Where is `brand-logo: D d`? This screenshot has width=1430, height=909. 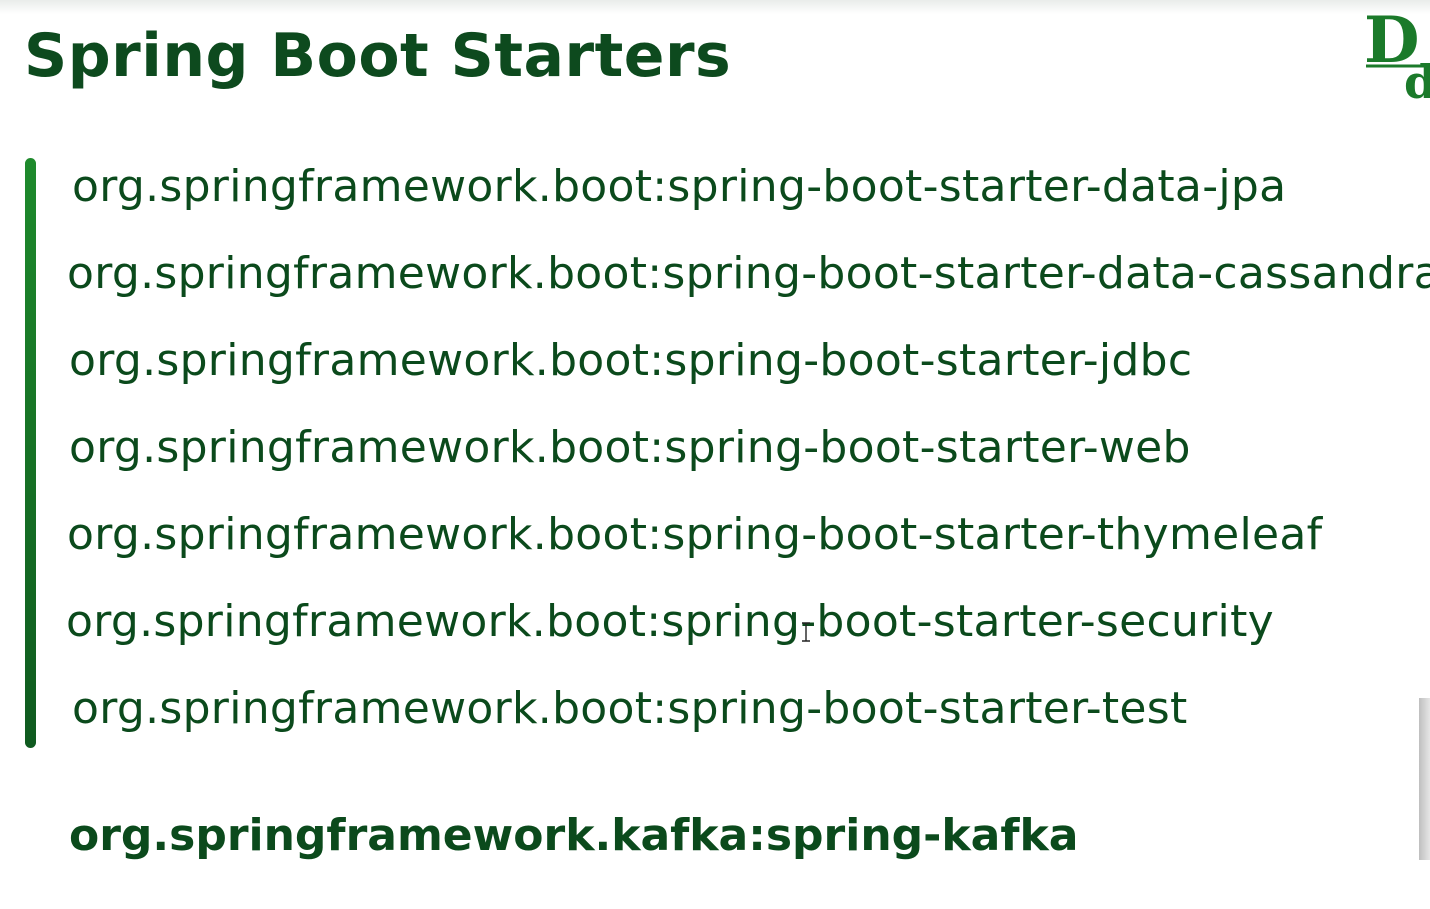
brand-logo: D d is located at coordinates (1396, 55).